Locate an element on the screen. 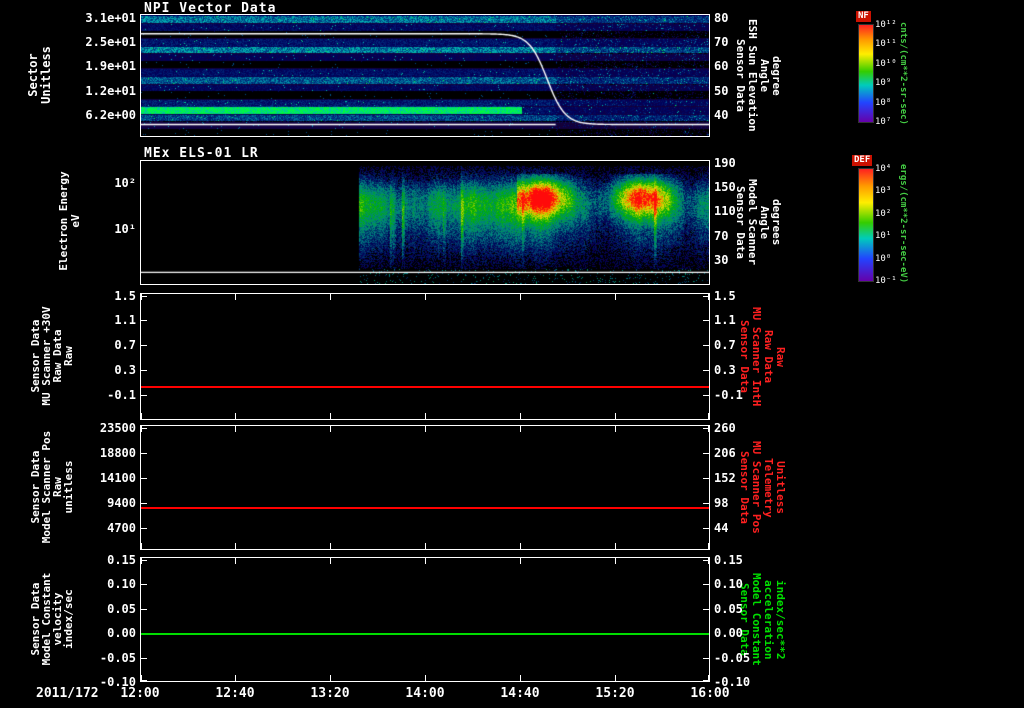 The image size is (1024, 708). y-tick-label: 10¹ is located at coordinates (125, 229).